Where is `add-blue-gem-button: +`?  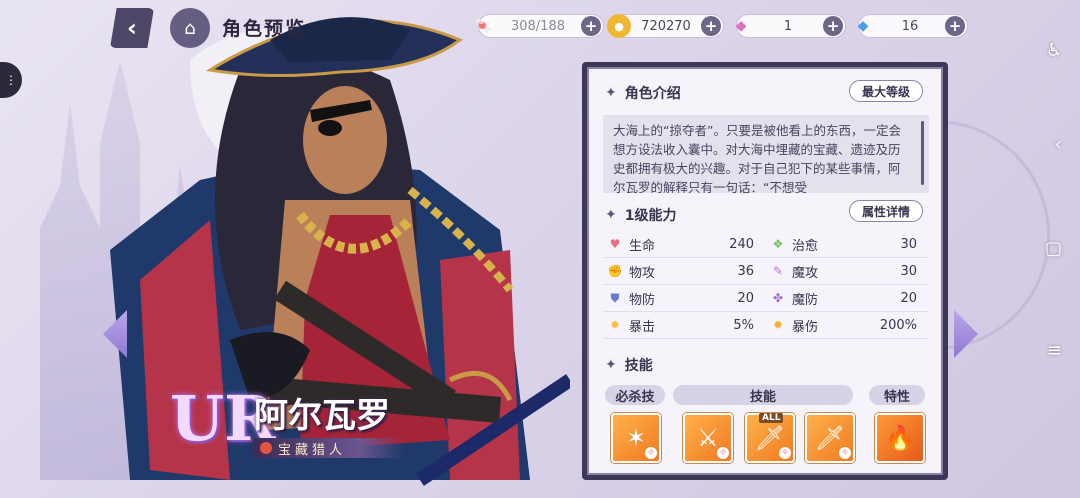 add-blue-gem-button: + is located at coordinates (955, 26).